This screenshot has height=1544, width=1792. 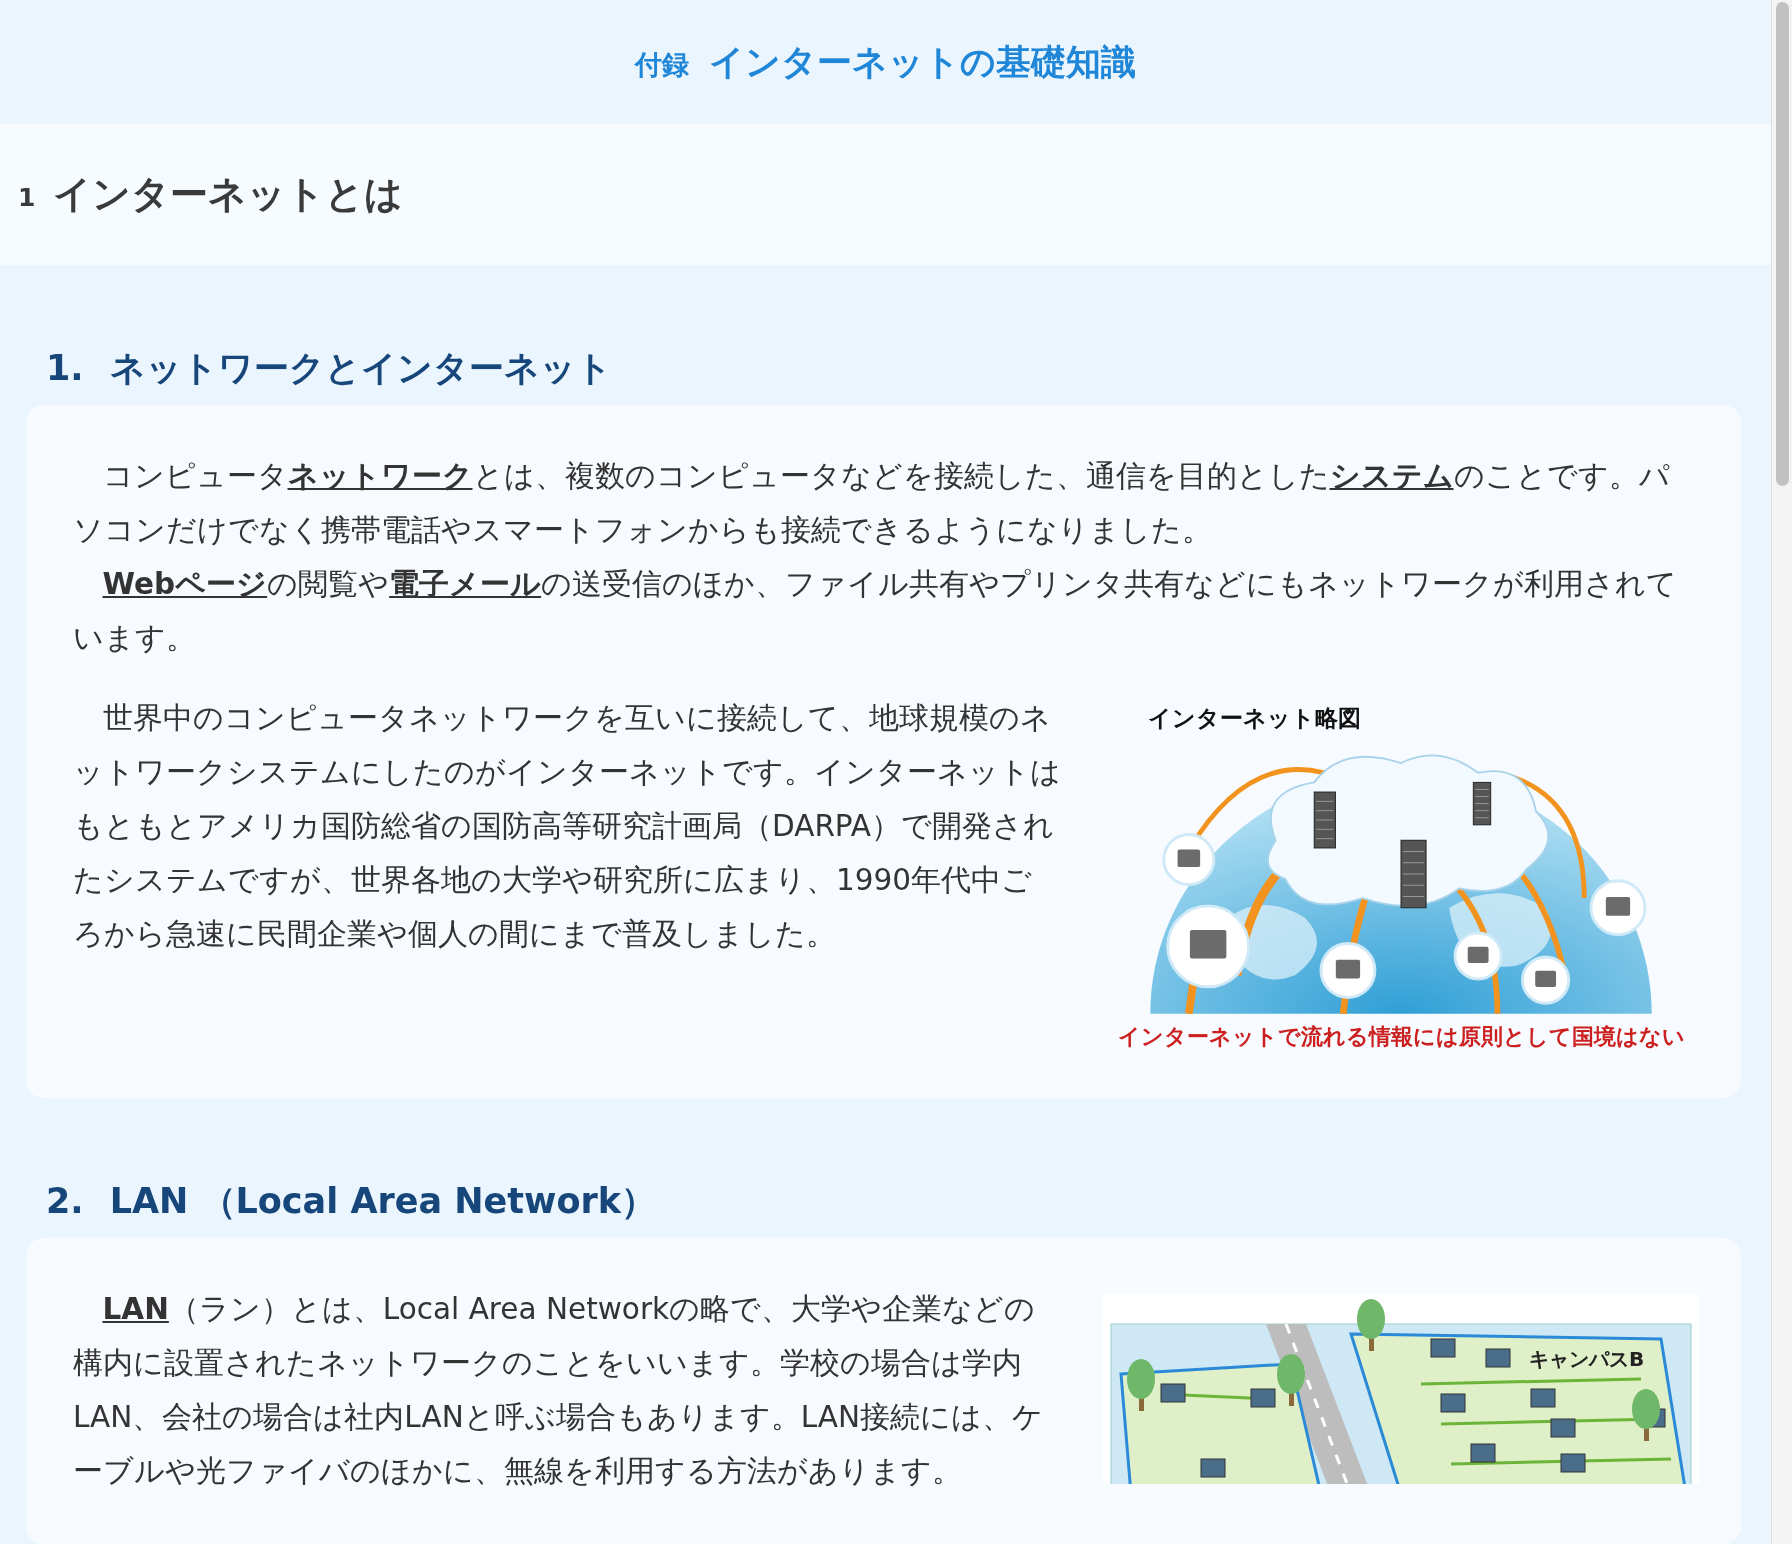 I want to click on section-number: 1., so click(x=65, y=368).